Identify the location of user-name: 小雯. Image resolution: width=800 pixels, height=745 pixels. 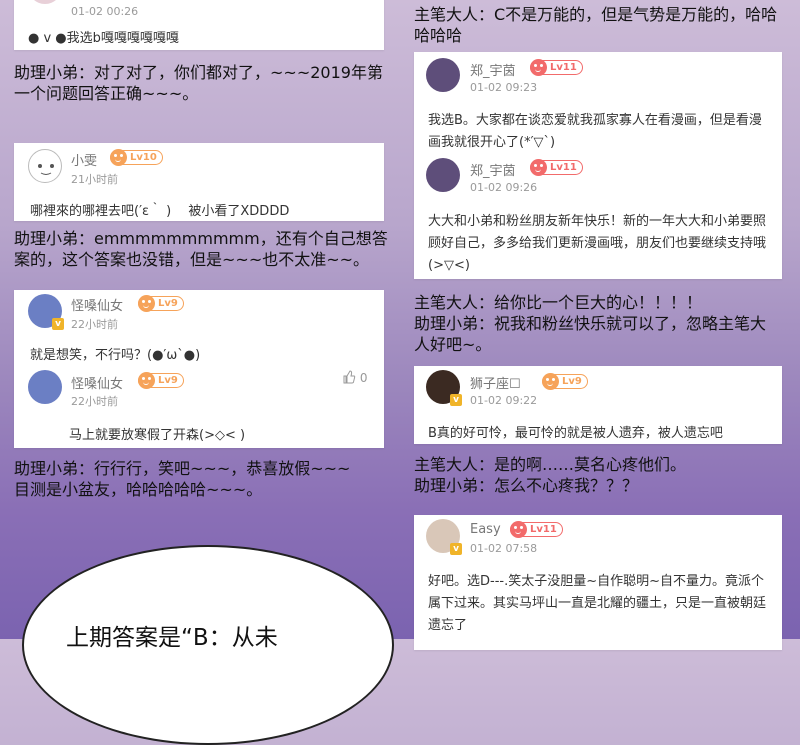
(84, 159).